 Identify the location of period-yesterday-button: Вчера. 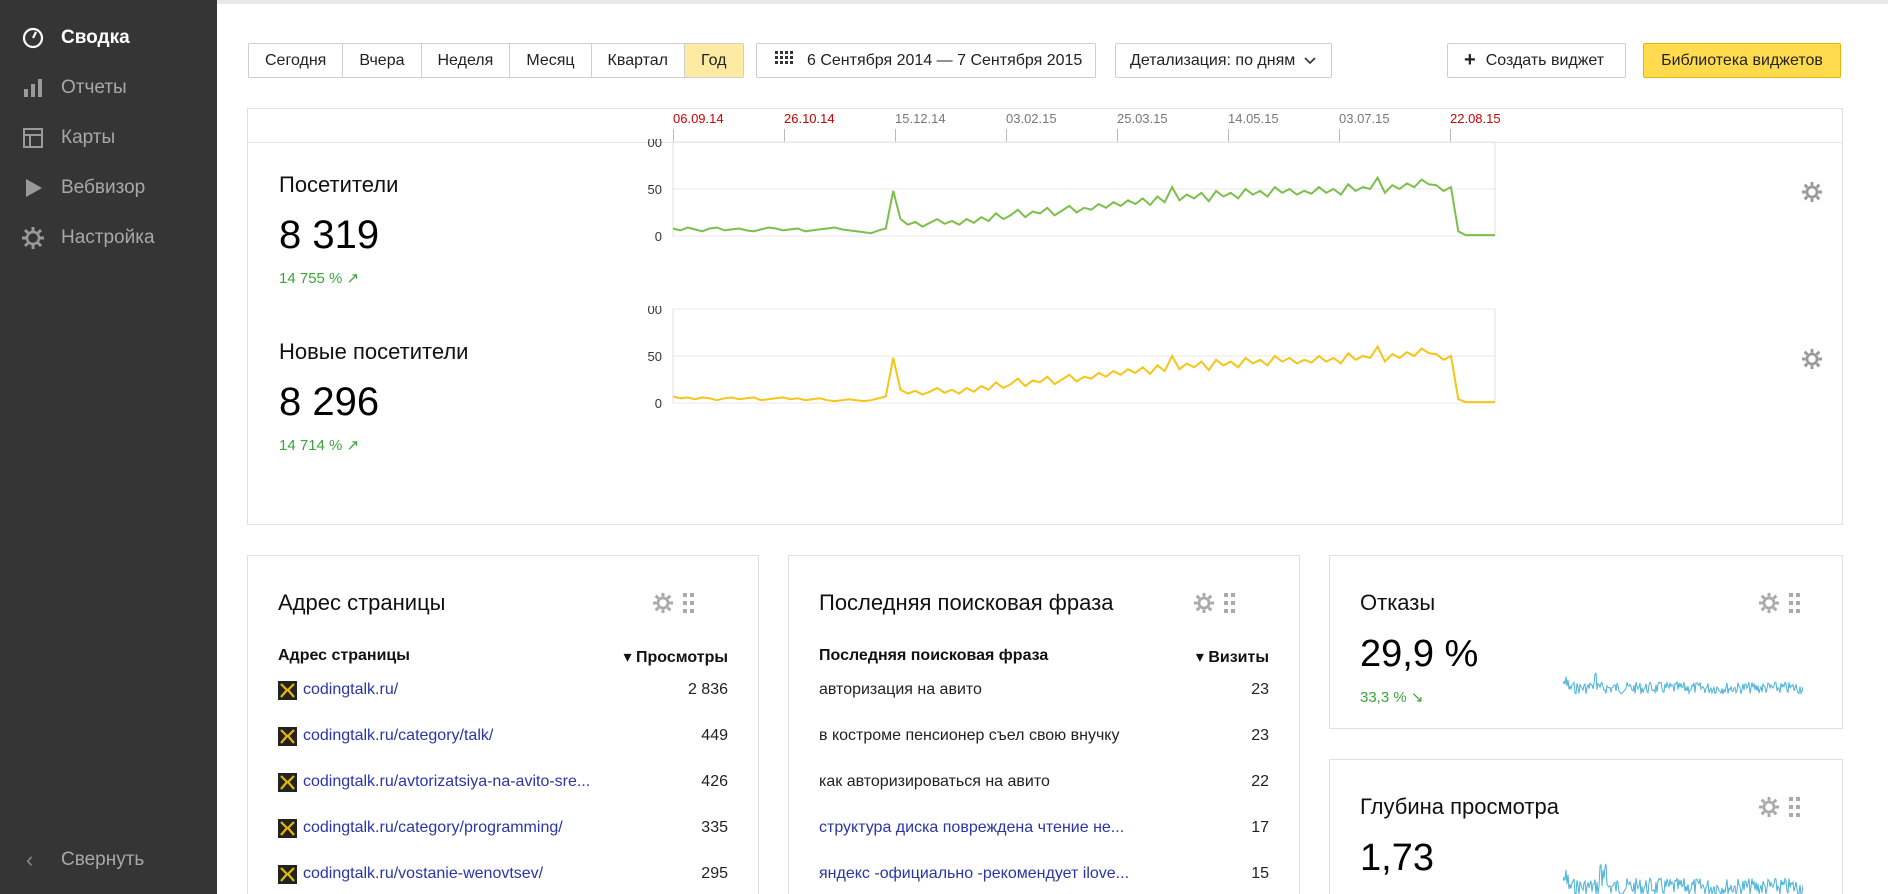
(382, 60).